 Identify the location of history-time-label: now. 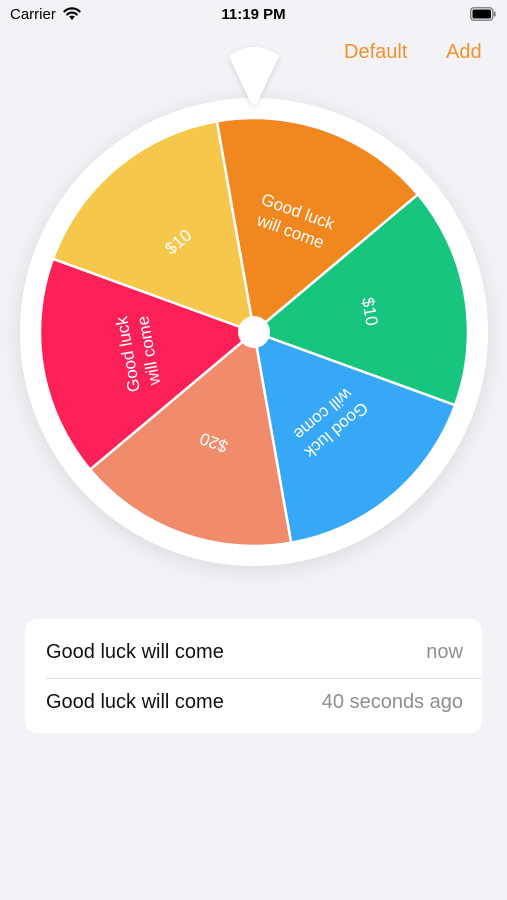
(444, 652).